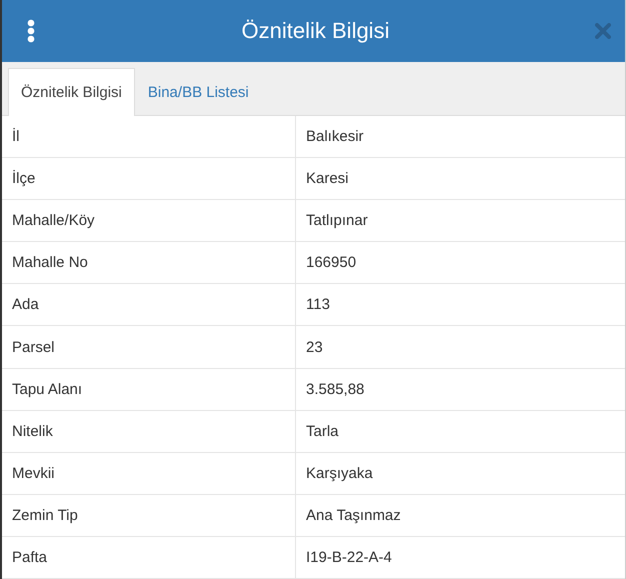 The image size is (626, 579). Describe the element at coordinates (460, 347) in the screenshot. I see `table-cell: 23` at that location.